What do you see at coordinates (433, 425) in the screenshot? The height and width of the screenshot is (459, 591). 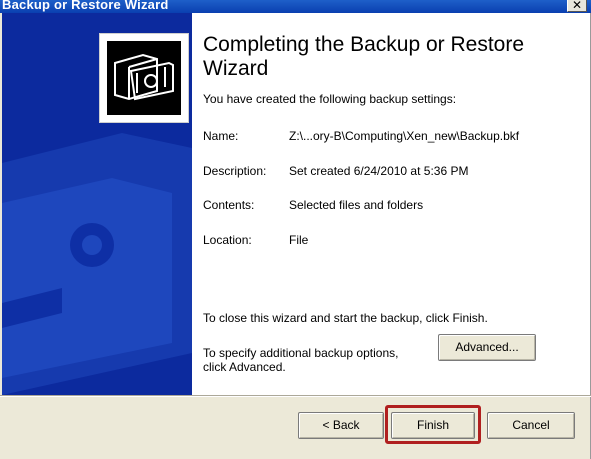 I see `finish-button: Finish` at bounding box center [433, 425].